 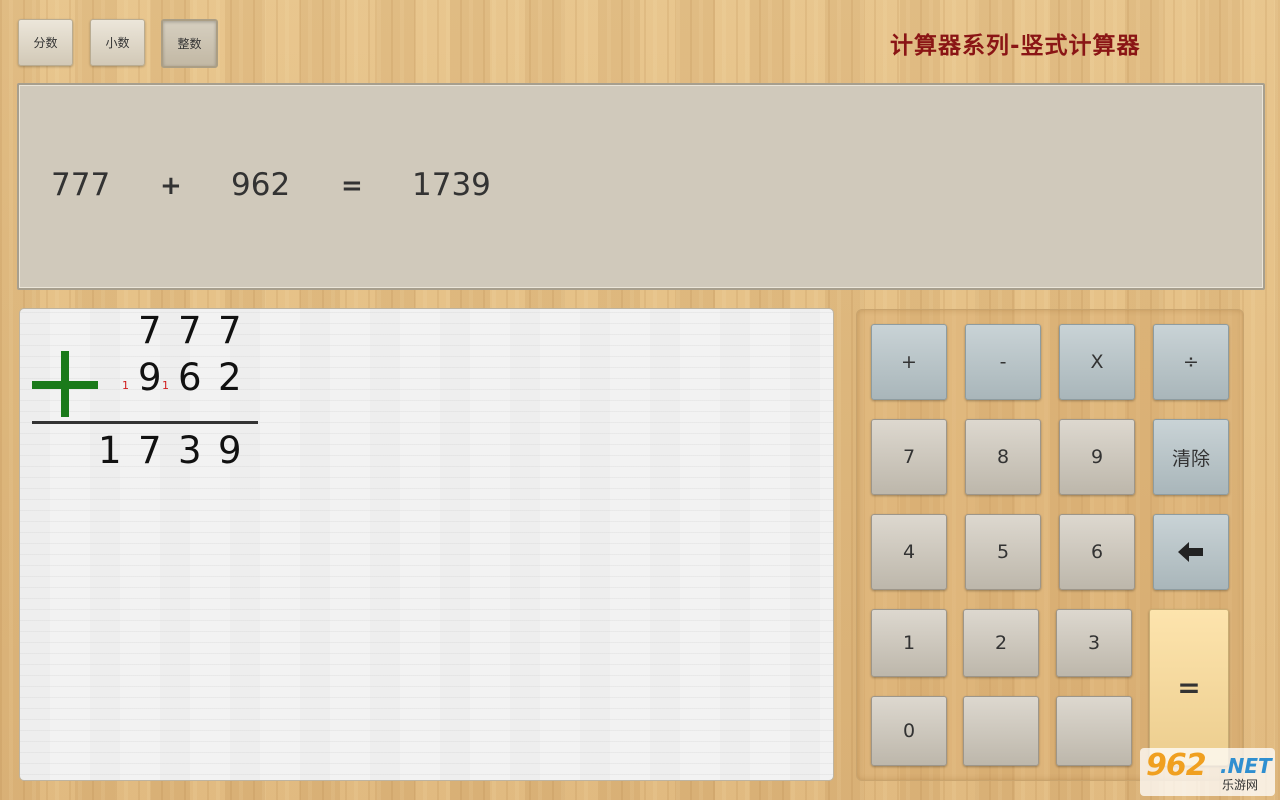 I want to click on digit-8-key: 8, so click(x=1003, y=457).